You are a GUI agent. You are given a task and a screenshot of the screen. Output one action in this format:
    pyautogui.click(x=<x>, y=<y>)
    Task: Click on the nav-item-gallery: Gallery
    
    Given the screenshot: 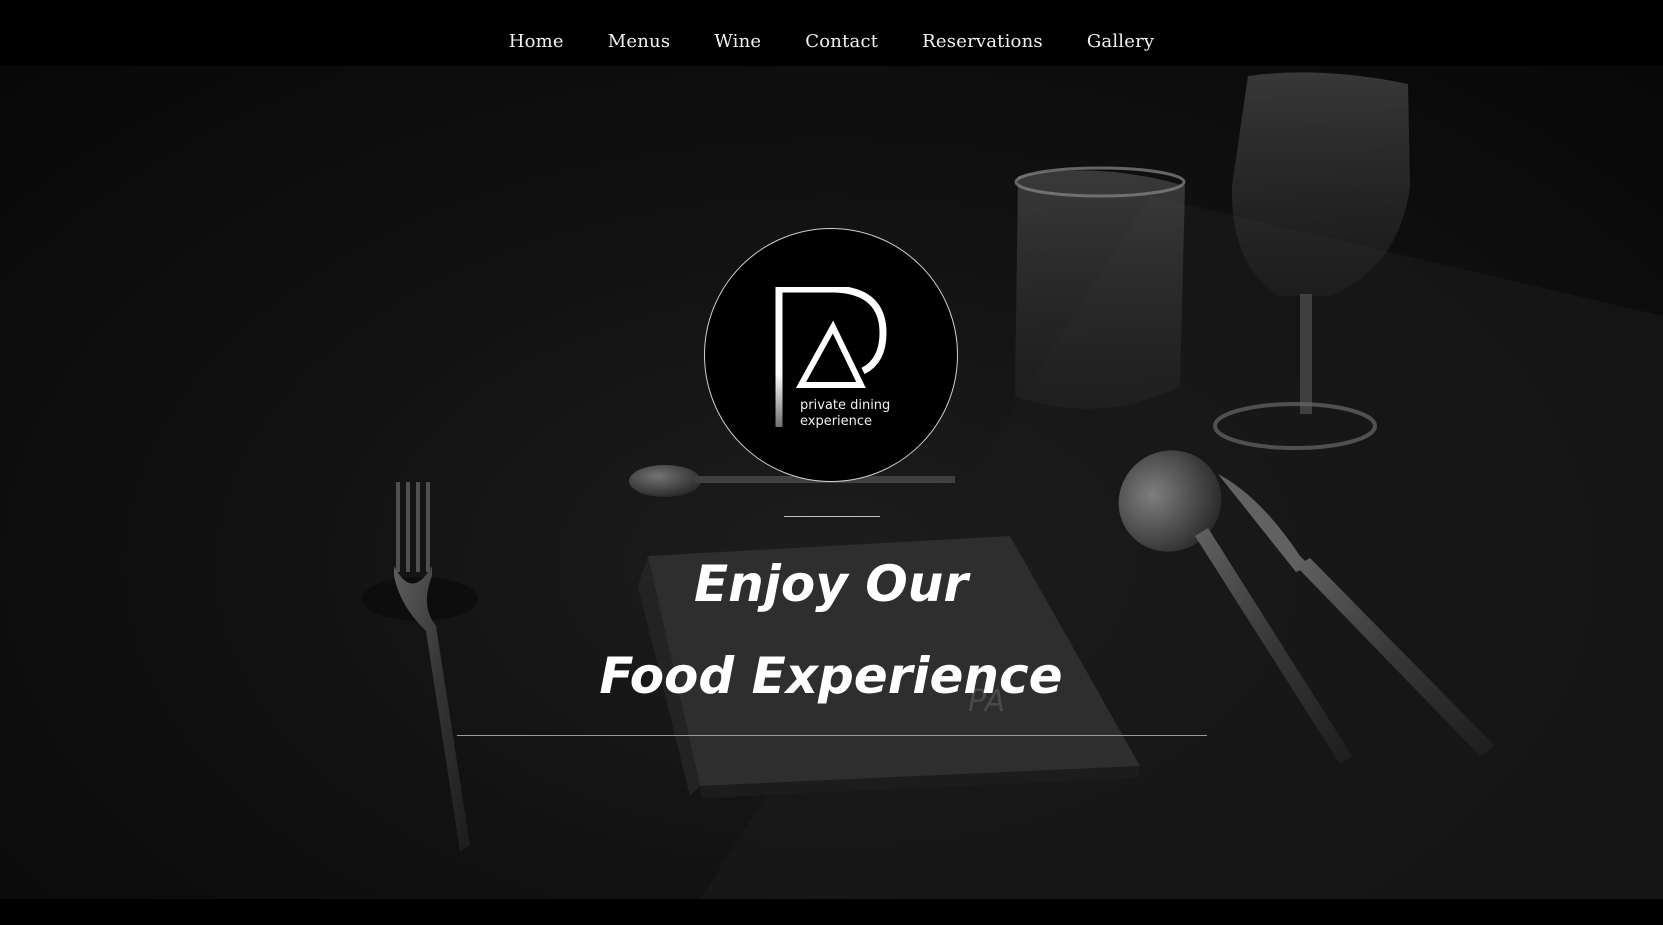 What is the action you would take?
    pyautogui.click(x=1120, y=42)
    